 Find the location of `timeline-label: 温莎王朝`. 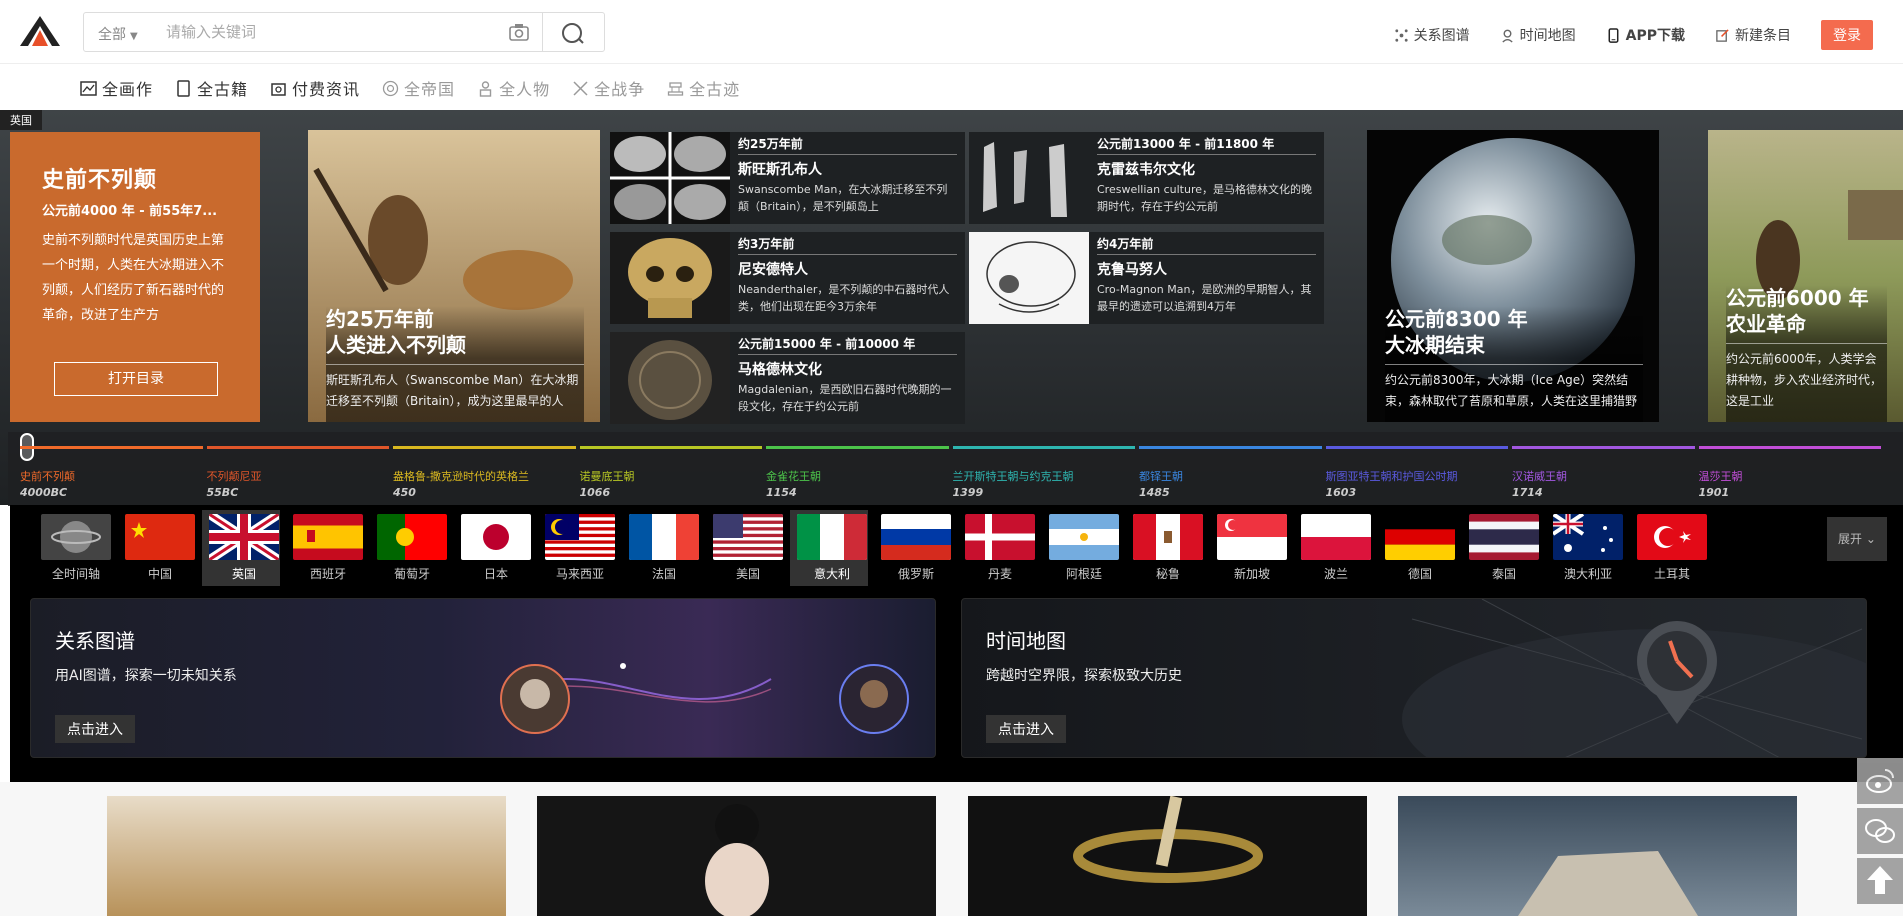

timeline-label: 温莎王朝 is located at coordinates (1721, 476).